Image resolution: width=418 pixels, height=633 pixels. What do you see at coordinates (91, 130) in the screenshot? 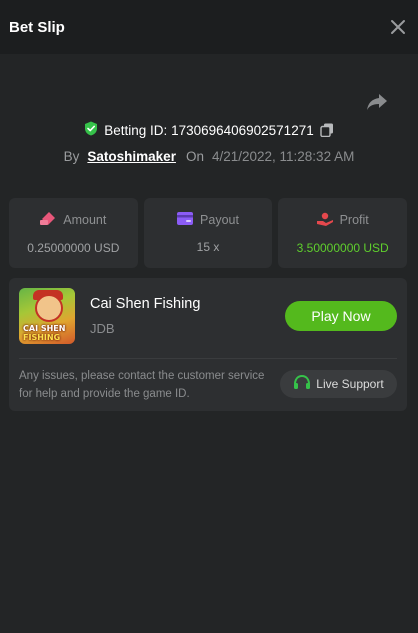
I see `verified-shield-icon` at bounding box center [91, 130].